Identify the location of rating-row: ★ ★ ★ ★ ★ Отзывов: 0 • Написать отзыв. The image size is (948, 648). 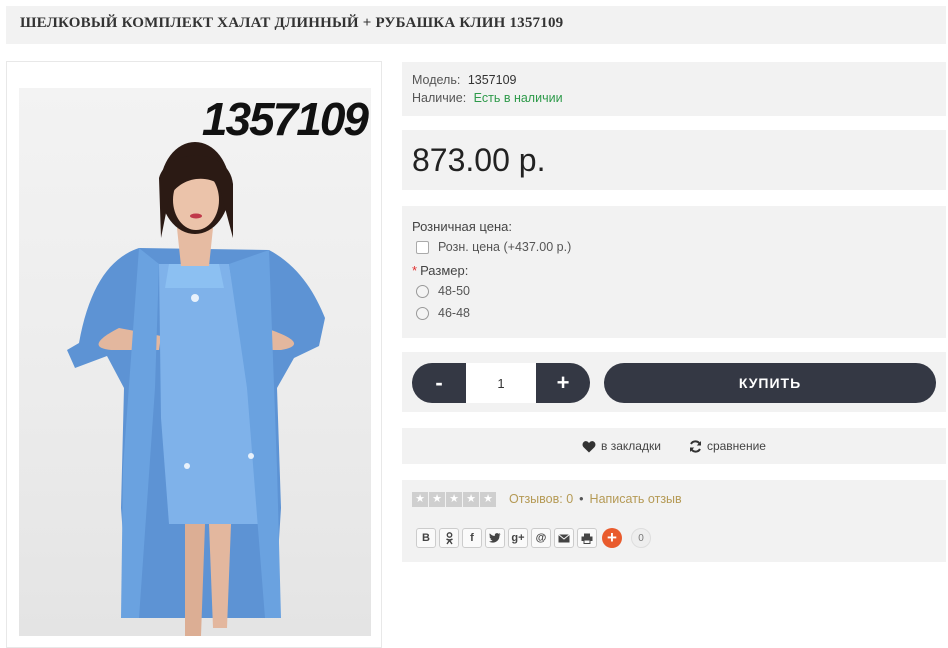
(674, 499).